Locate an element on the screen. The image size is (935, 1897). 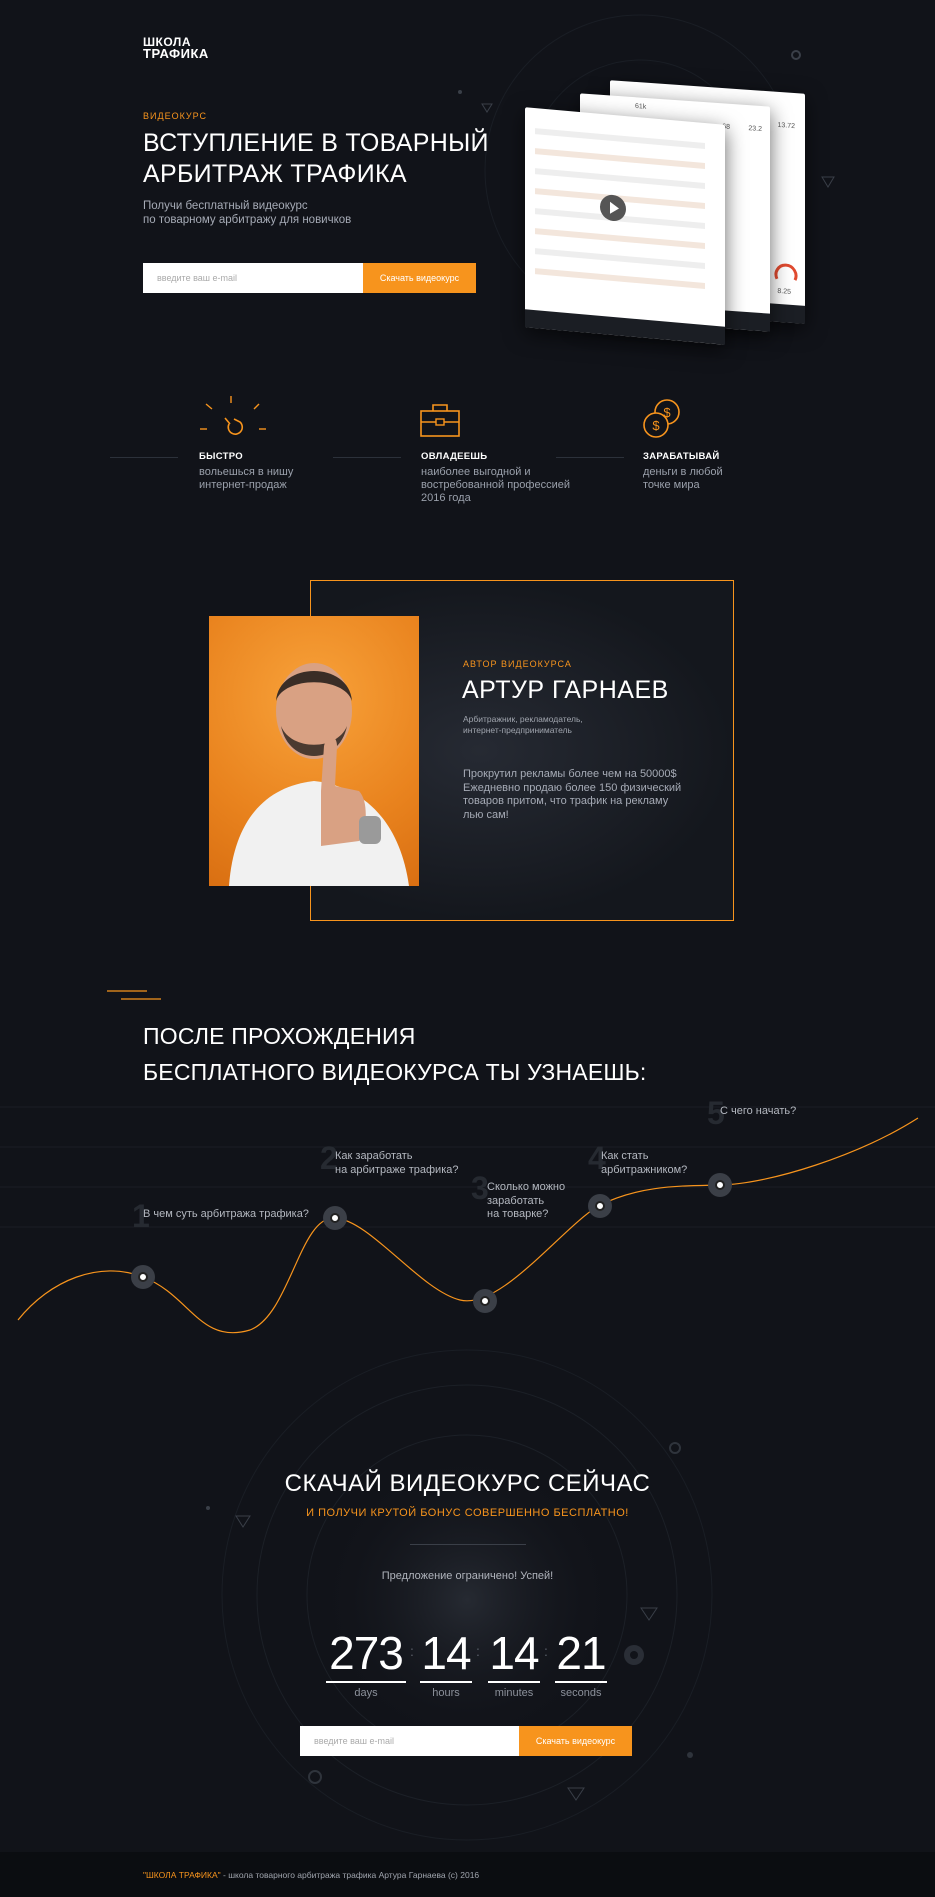
feature-title: БЫСТРО is located at coordinates (221, 456).